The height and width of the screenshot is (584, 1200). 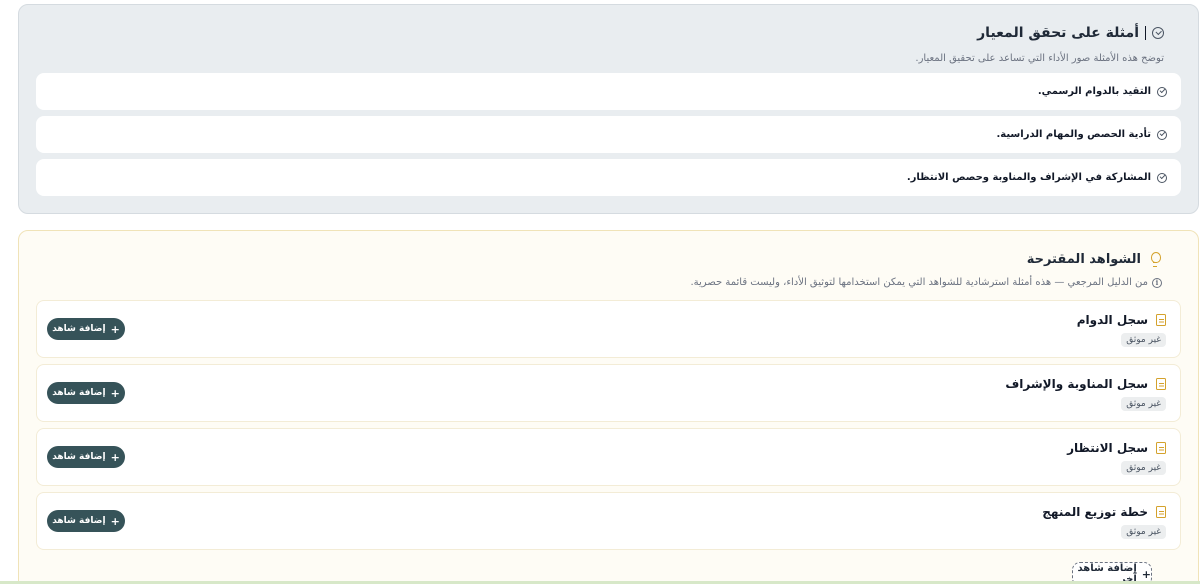 I want to click on lightbulb-icon, so click(x=1155, y=259).